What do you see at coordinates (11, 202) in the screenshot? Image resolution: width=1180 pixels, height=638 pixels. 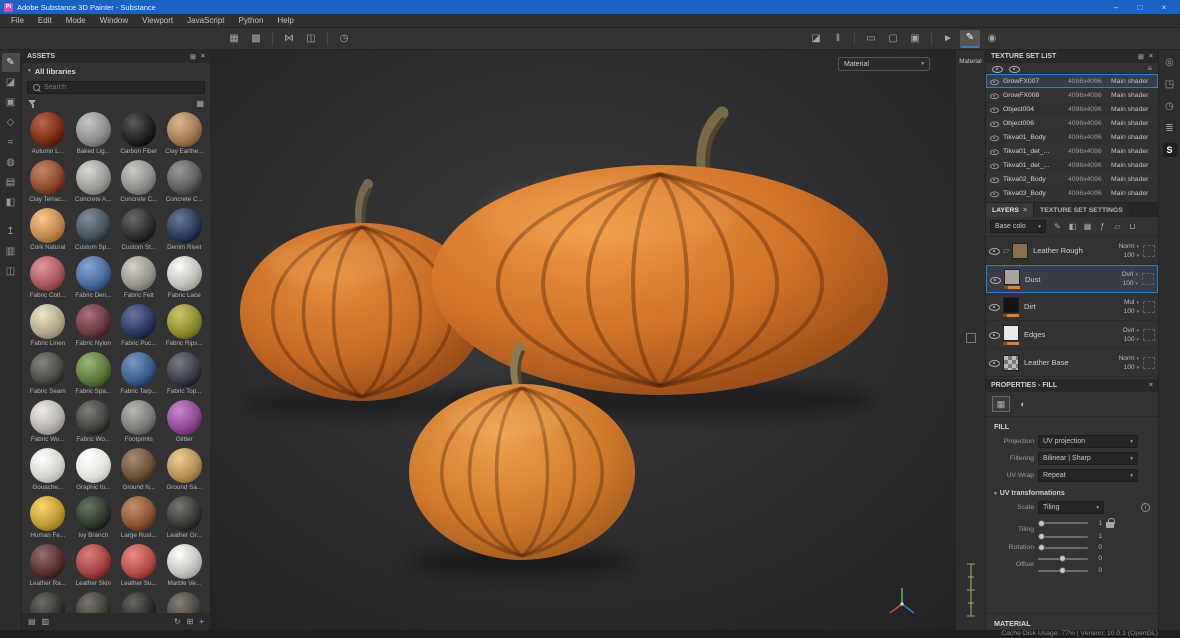 I see `quick-mask-tool: ◧` at bounding box center [11, 202].